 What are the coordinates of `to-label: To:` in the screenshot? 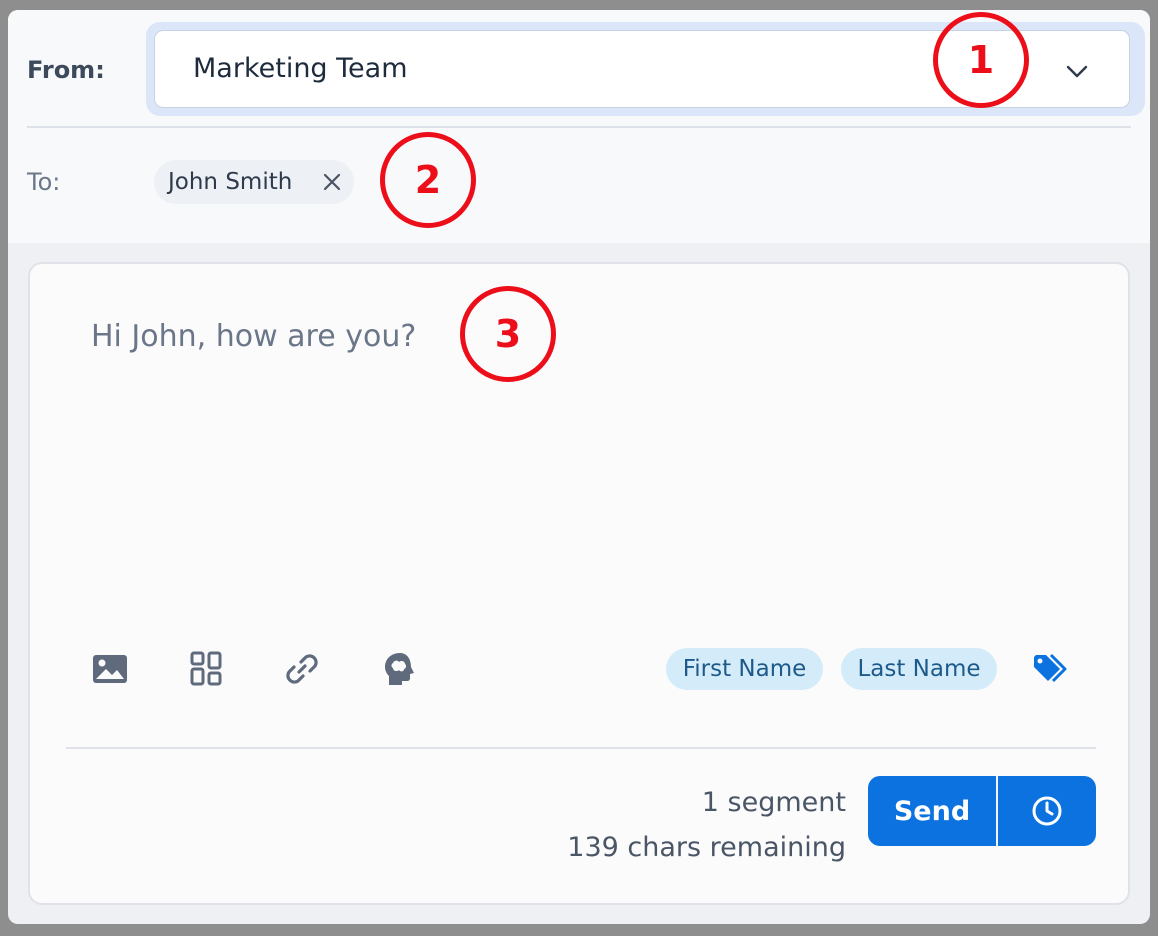 It's located at (44, 182).